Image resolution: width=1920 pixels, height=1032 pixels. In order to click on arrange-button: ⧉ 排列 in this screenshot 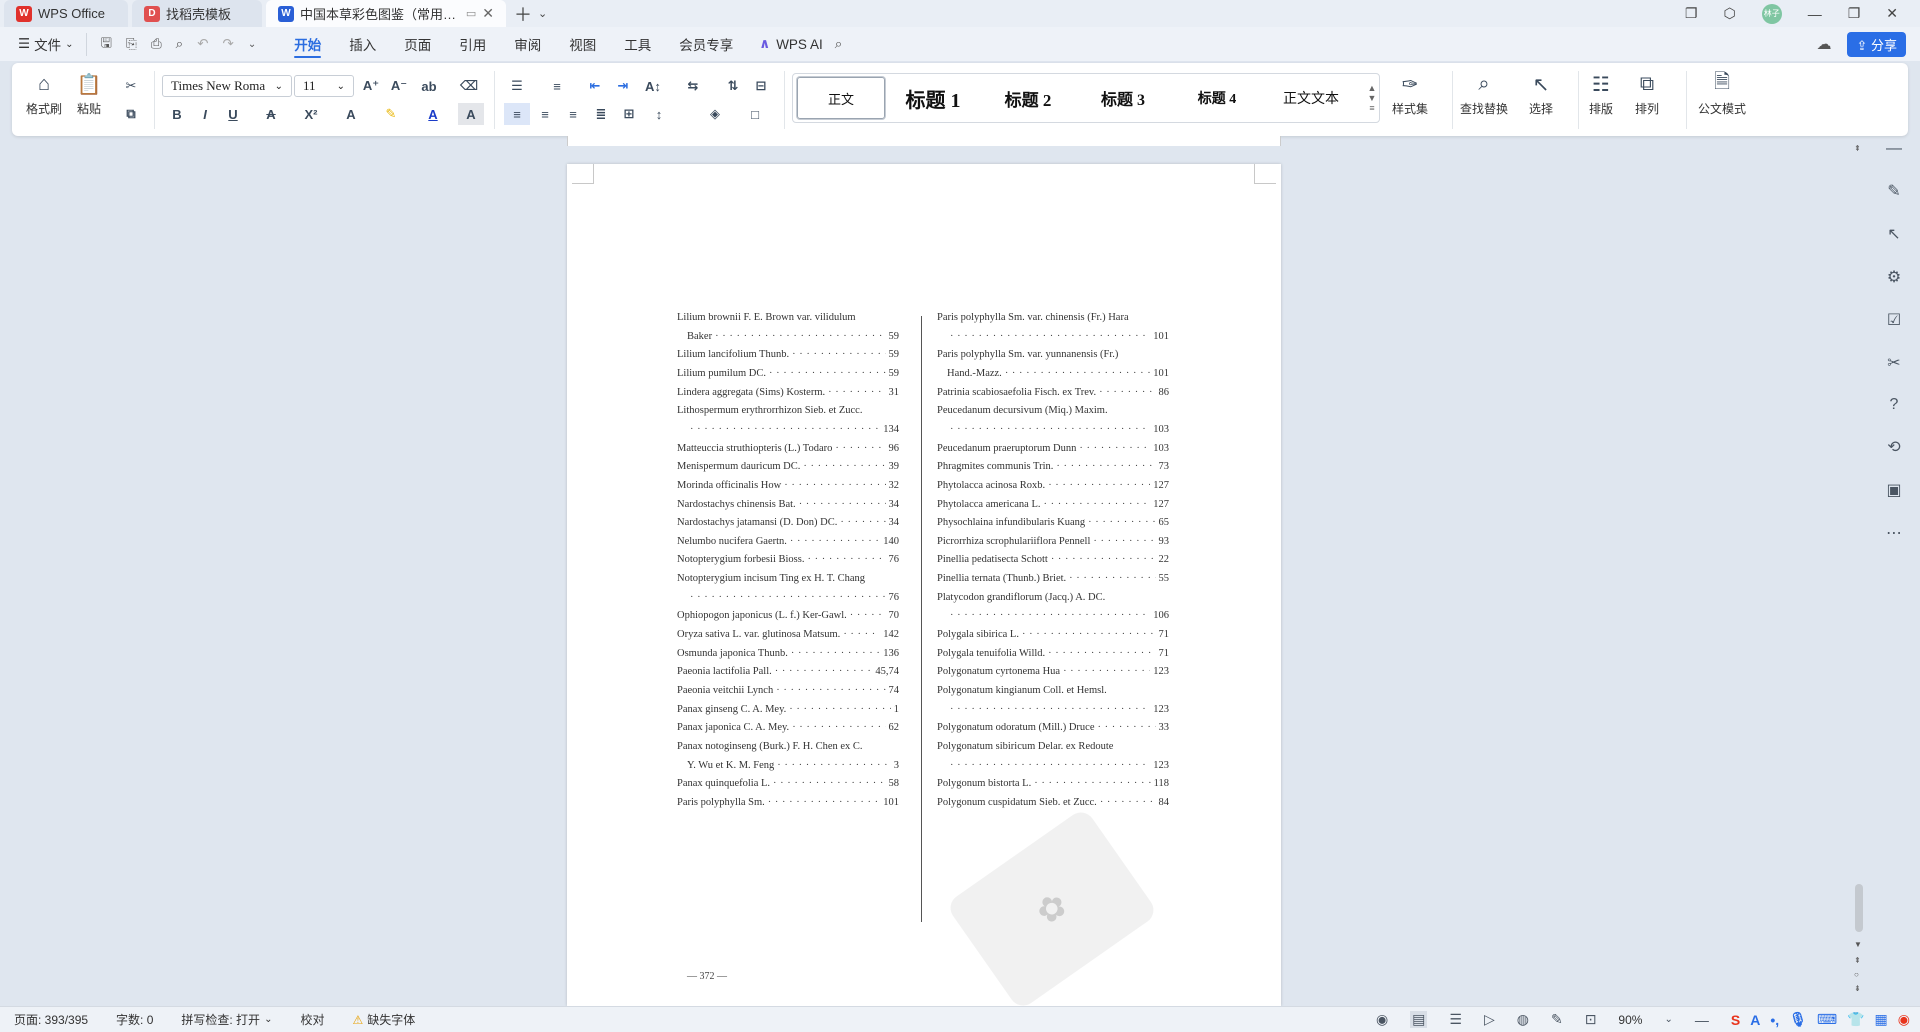, I will do `click(1647, 94)`.